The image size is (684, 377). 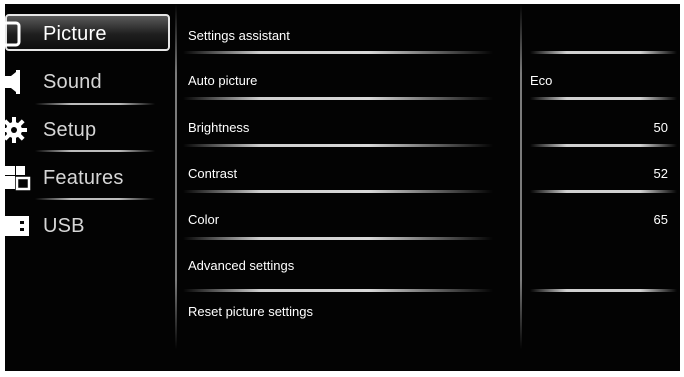 I want to click on picture-icon, so click(x=18, y=34).